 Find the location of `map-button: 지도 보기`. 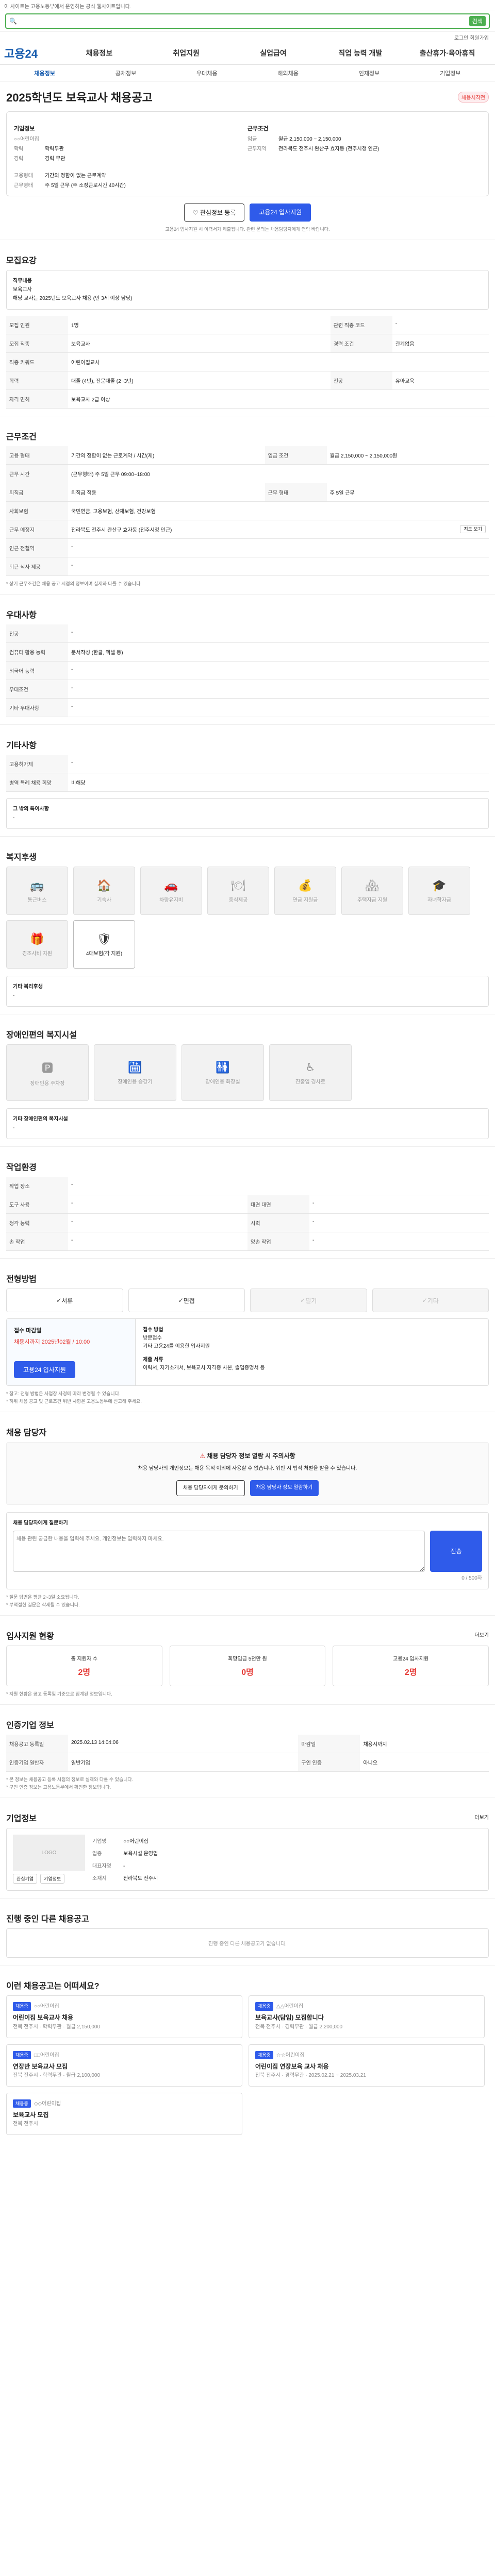

map-button: 지도 보기 is located at coordinates (473, 529).